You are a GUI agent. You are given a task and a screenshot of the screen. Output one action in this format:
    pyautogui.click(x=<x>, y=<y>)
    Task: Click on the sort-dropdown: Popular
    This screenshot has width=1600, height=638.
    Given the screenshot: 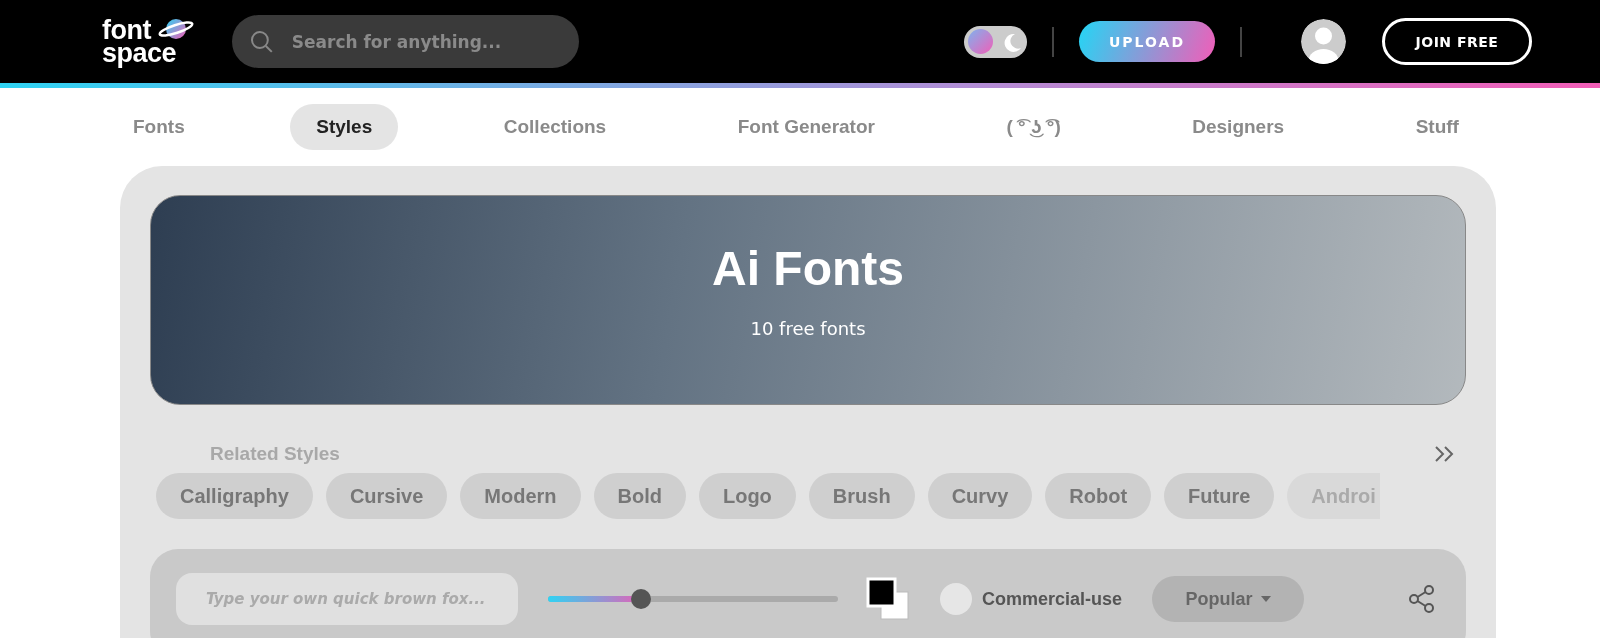 What is the action you would take?
    pyautogui.click(x=1228, y=599)
    